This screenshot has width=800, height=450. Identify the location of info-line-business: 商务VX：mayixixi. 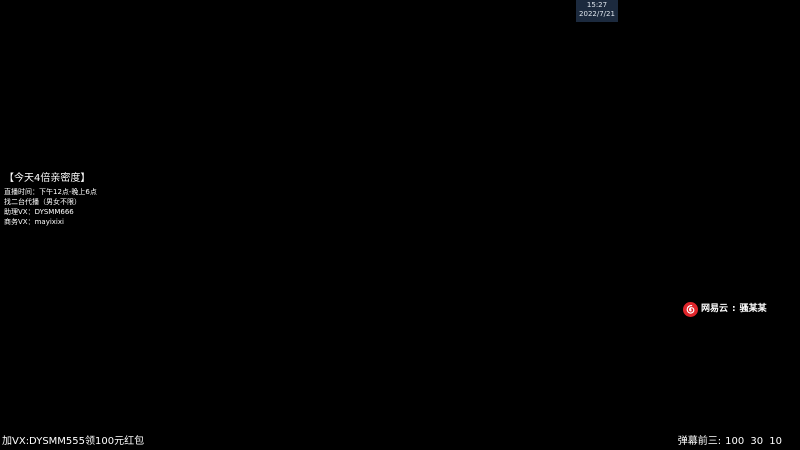
(34, 222).